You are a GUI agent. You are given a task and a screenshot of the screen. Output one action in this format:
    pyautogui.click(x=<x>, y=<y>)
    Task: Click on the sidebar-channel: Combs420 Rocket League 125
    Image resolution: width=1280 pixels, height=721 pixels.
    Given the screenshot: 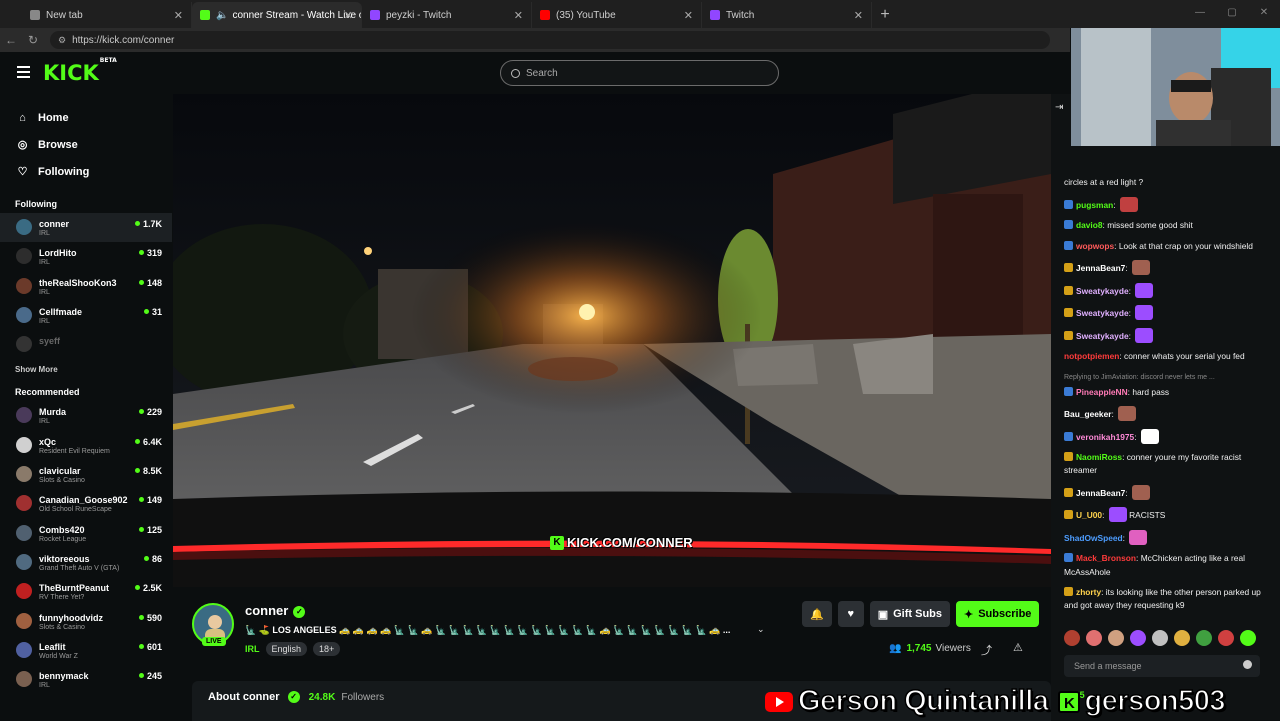 What is the action you would take?
    pyautogui.click(x=86, y=533)
    